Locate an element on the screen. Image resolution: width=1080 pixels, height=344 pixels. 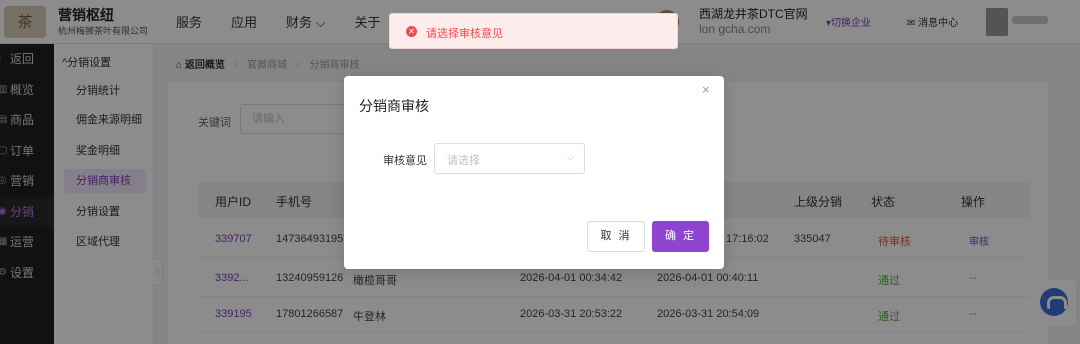
dialog-title: 分销商审核 is located at coordinates (394, 106).